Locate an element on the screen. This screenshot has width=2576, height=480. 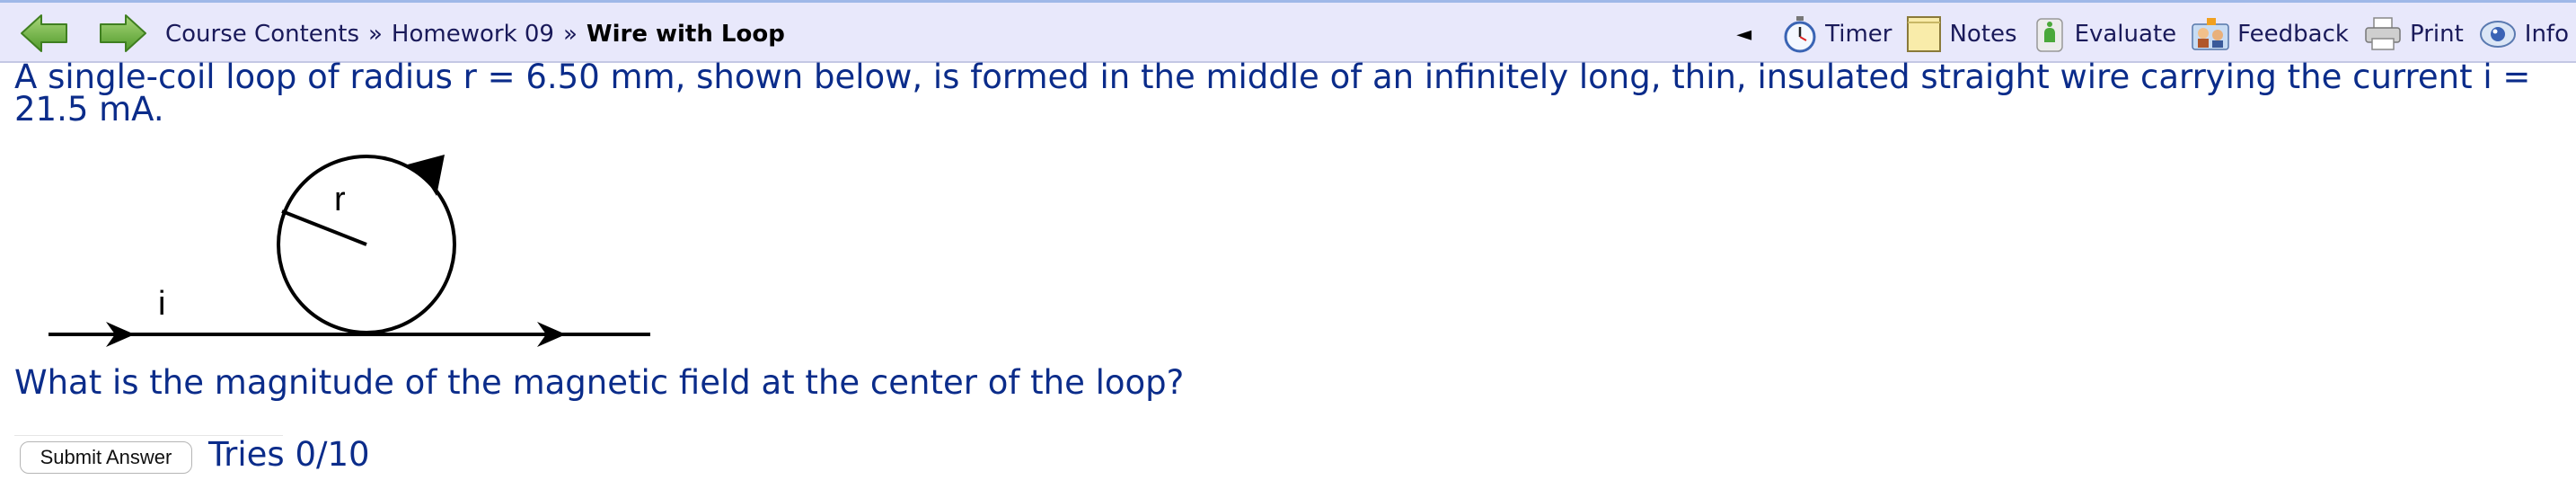
info-eye-icon is located at coordinates (2497, 34).